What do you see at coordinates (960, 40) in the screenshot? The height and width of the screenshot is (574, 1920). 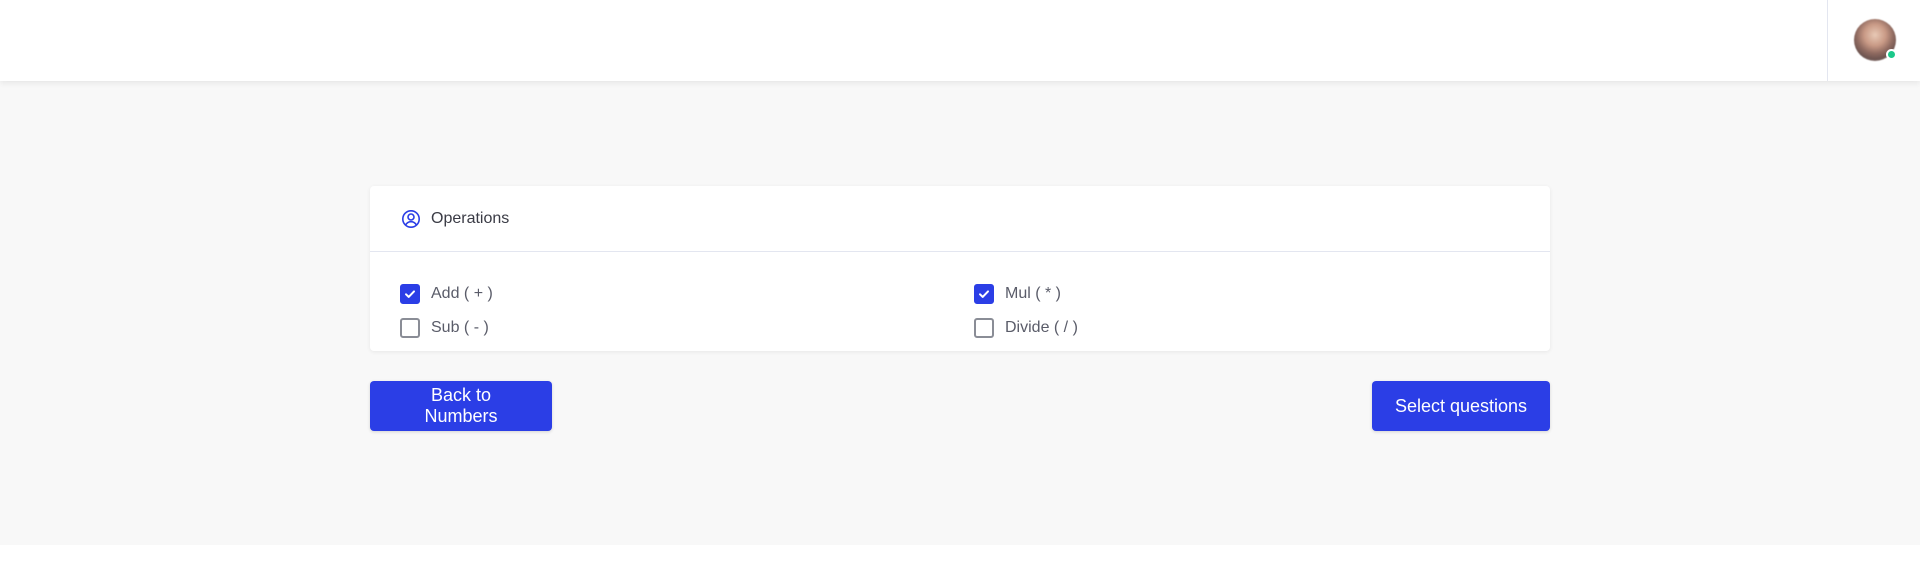 I see `top-navbar` at bounding box center [960, 40].